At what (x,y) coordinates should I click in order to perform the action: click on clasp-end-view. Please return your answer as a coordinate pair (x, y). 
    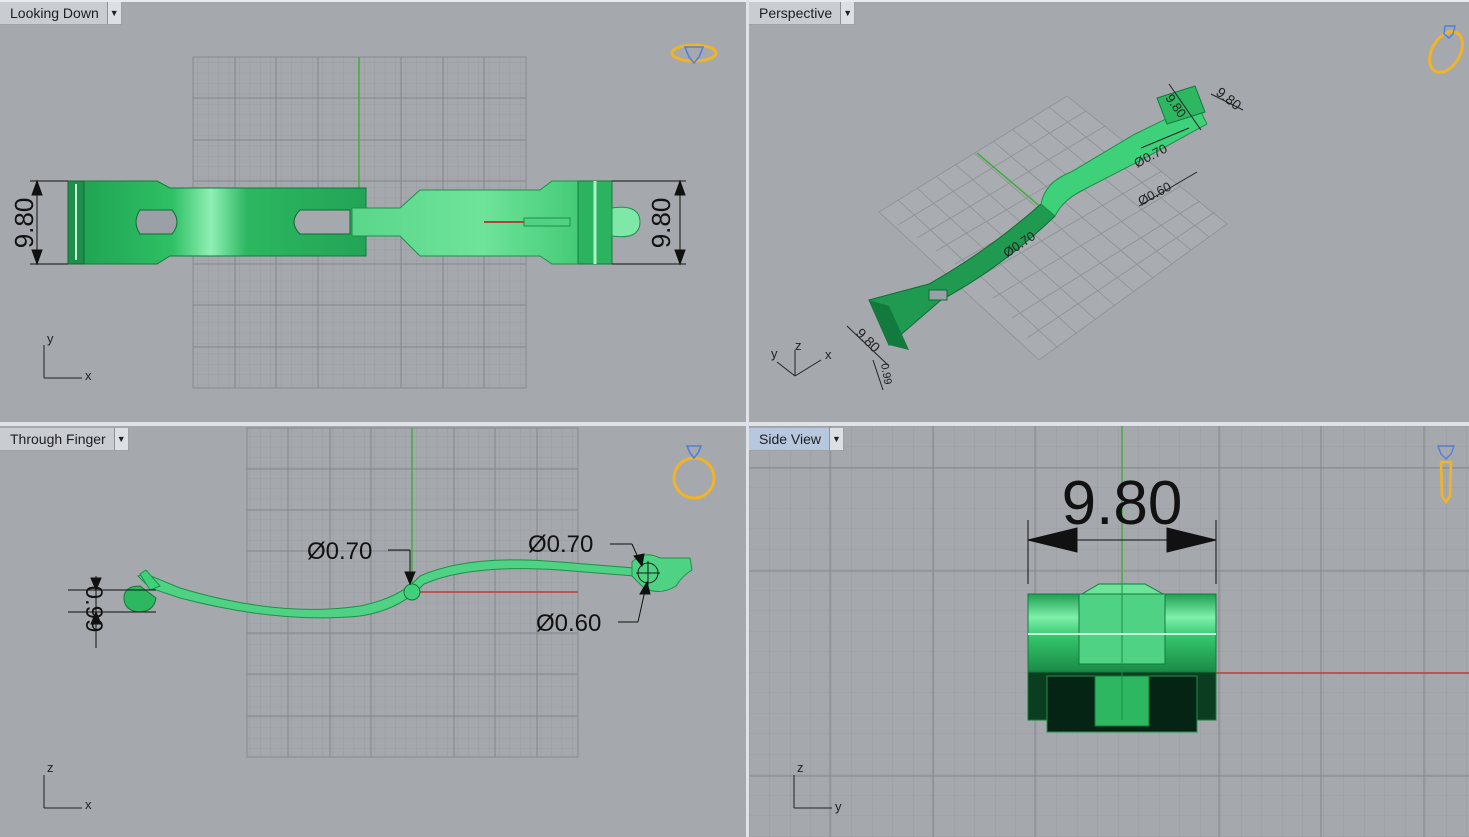
    Looking at the image, I should click on (1122, 658).